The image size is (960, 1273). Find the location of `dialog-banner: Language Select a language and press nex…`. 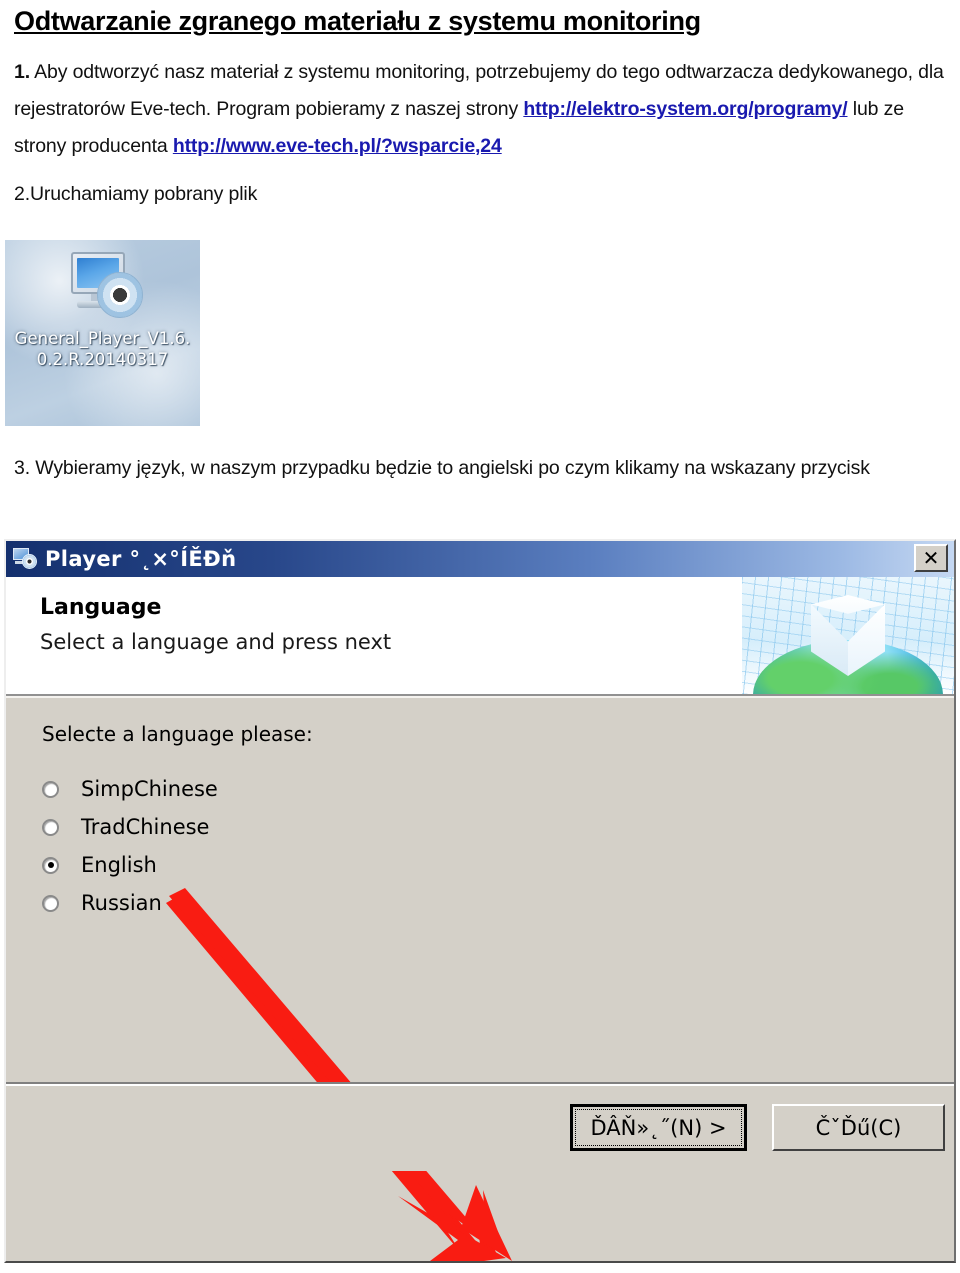

dialog-banner: Language Select a language and press nex… is located at coordinates (480, 636).